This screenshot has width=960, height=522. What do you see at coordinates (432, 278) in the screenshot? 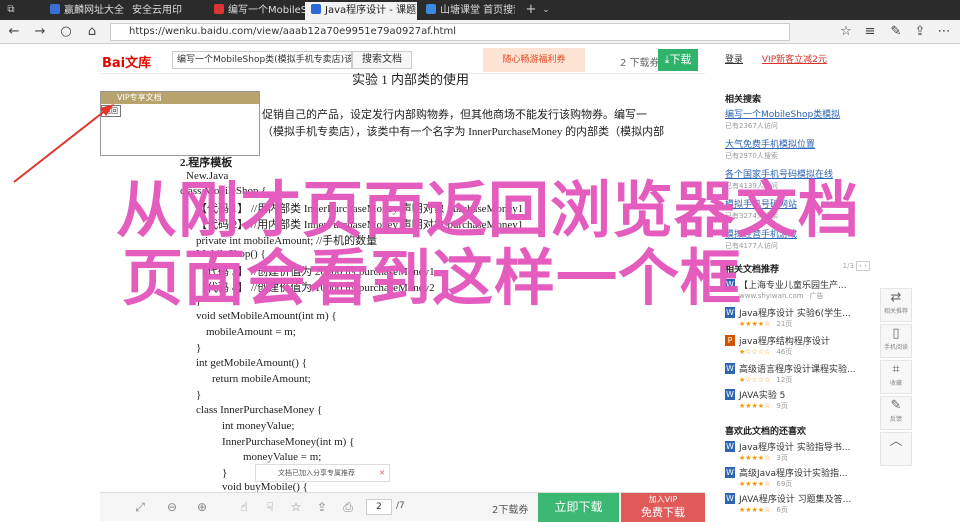
I see `overlay-annotation-line: 页面会看到这样一个框` at bounding box center [432, 278].